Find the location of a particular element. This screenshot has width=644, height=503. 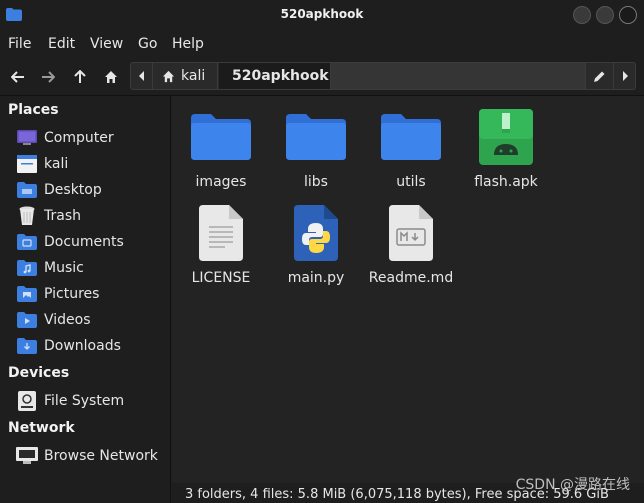

toolbar: kali 520apkhook is located at coordinates (322, 77).